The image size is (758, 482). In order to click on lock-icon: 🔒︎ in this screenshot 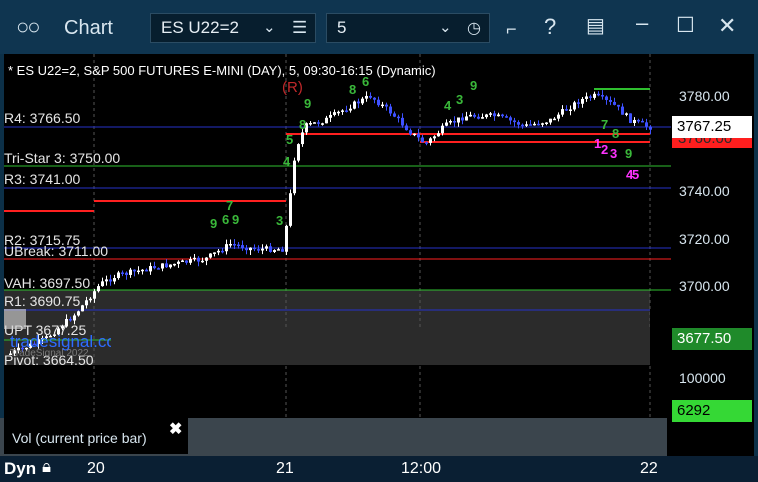, I will do `click(46, 467)`.